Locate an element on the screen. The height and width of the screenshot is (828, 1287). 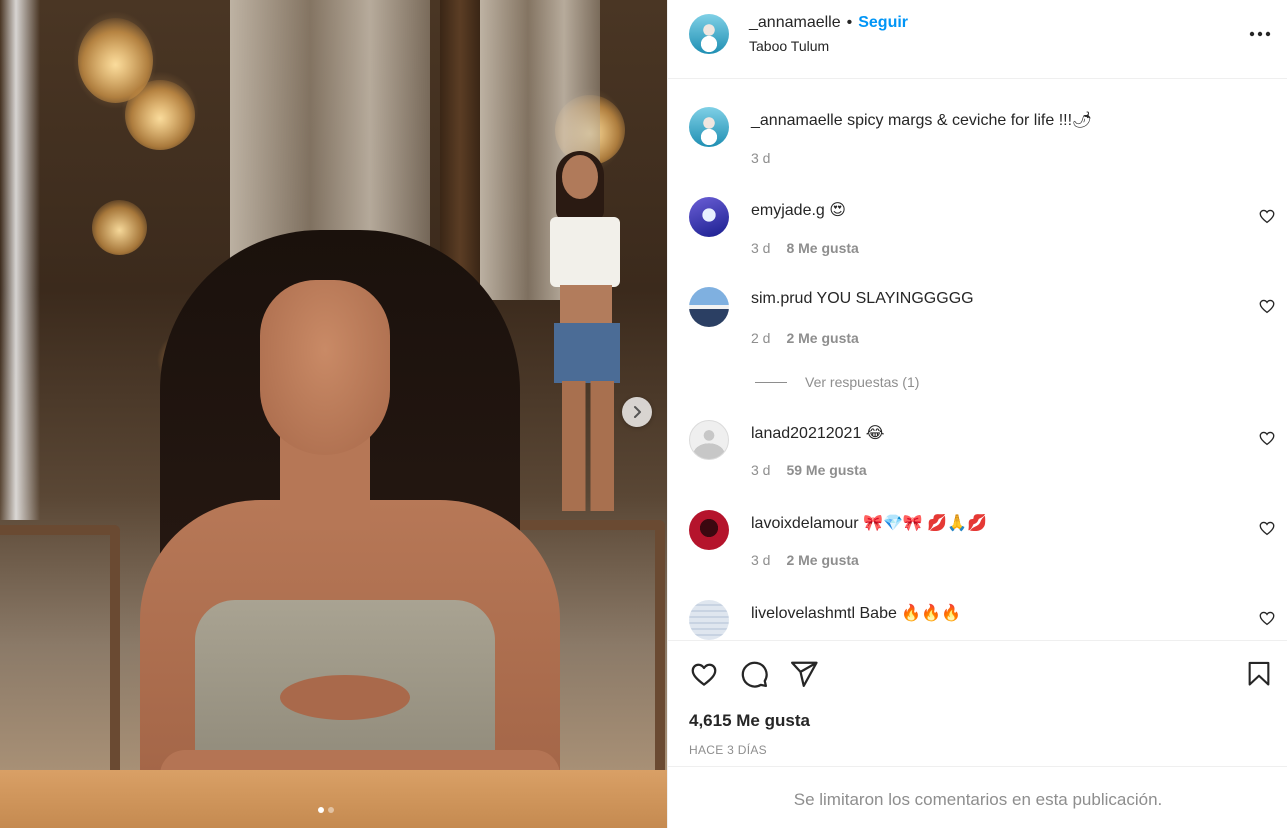
more-options-button is located at coordinates (1260, 34).